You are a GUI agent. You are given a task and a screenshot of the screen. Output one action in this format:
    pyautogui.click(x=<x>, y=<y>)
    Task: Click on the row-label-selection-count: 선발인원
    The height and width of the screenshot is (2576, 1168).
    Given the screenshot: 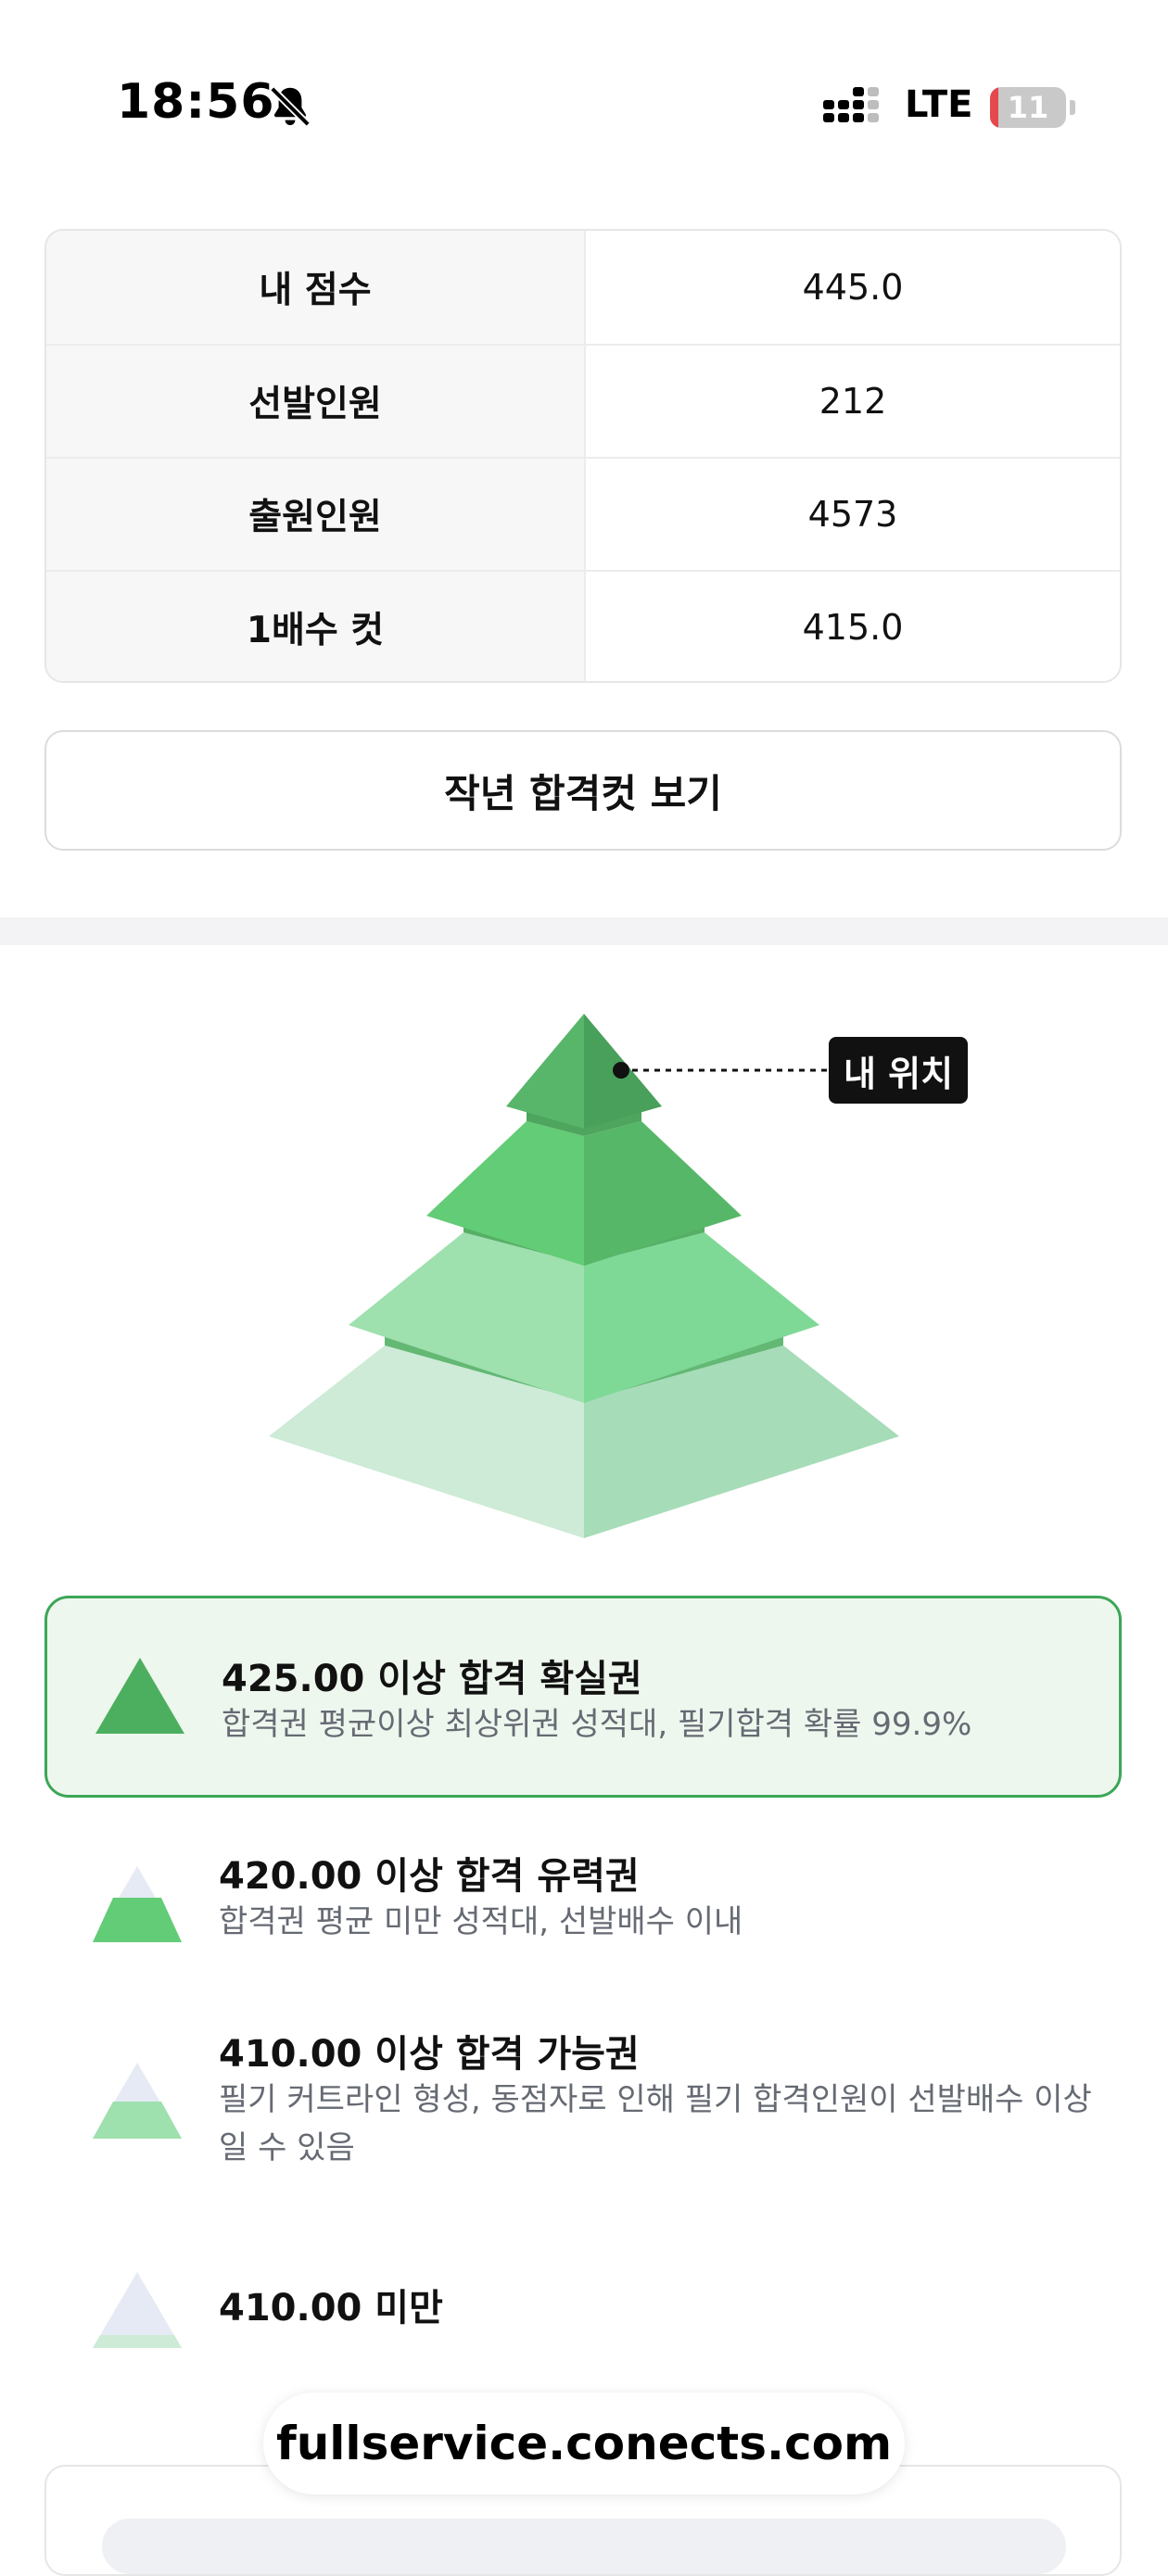 What is the action you would take?
    pyautogui.click(x=316, y=401)
    